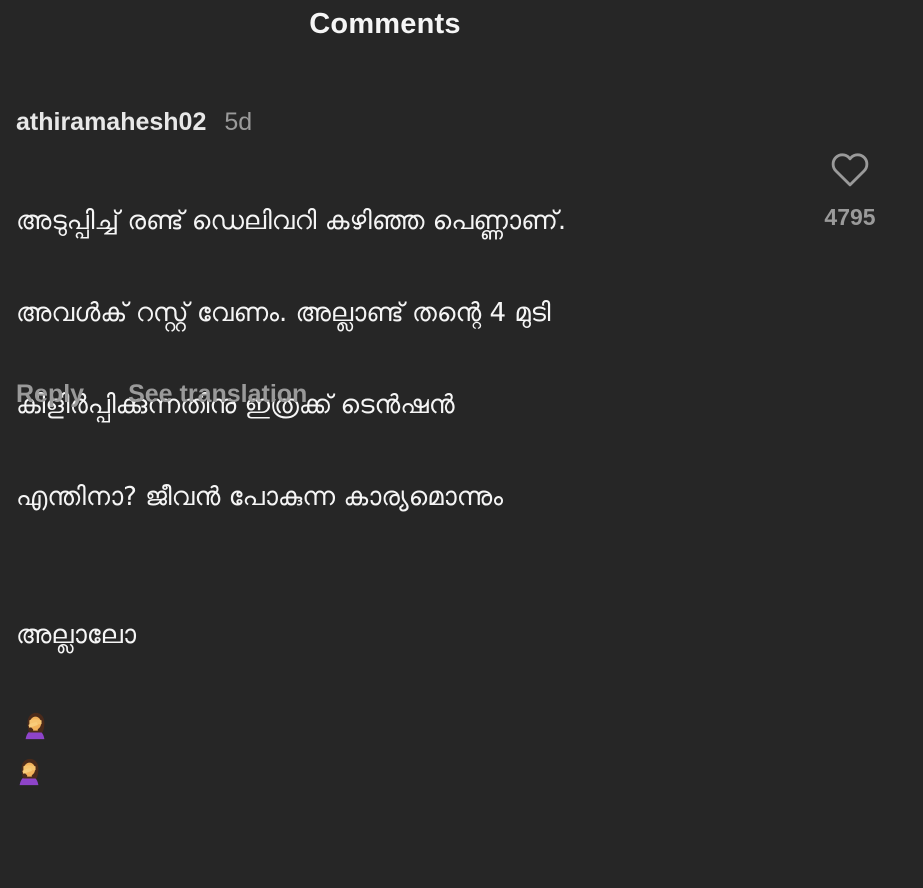 Image resolution: width=923 pixels, height=888 pixels. Describe the element at coordinates (385, 24) in the screenshot. I see `page-title: Comments` at that location.